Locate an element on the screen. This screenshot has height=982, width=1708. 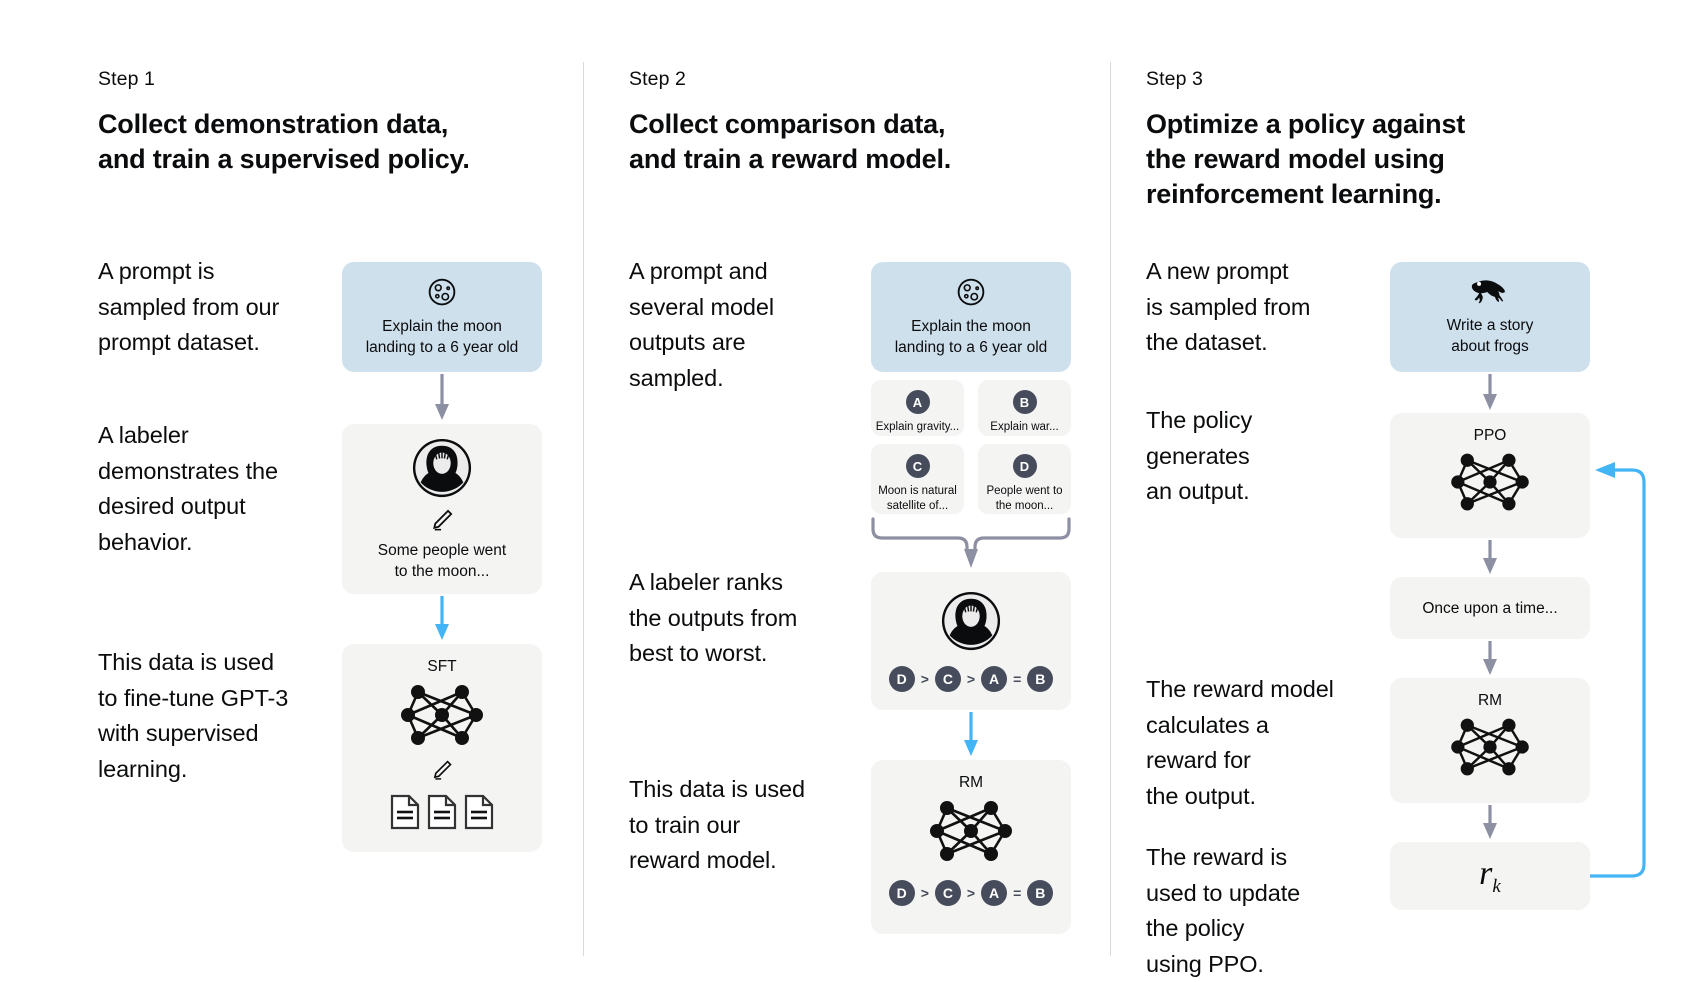
step-2-prompt-text: Explain the moon landing to a 6 year old is located at coordinates (971, 336).